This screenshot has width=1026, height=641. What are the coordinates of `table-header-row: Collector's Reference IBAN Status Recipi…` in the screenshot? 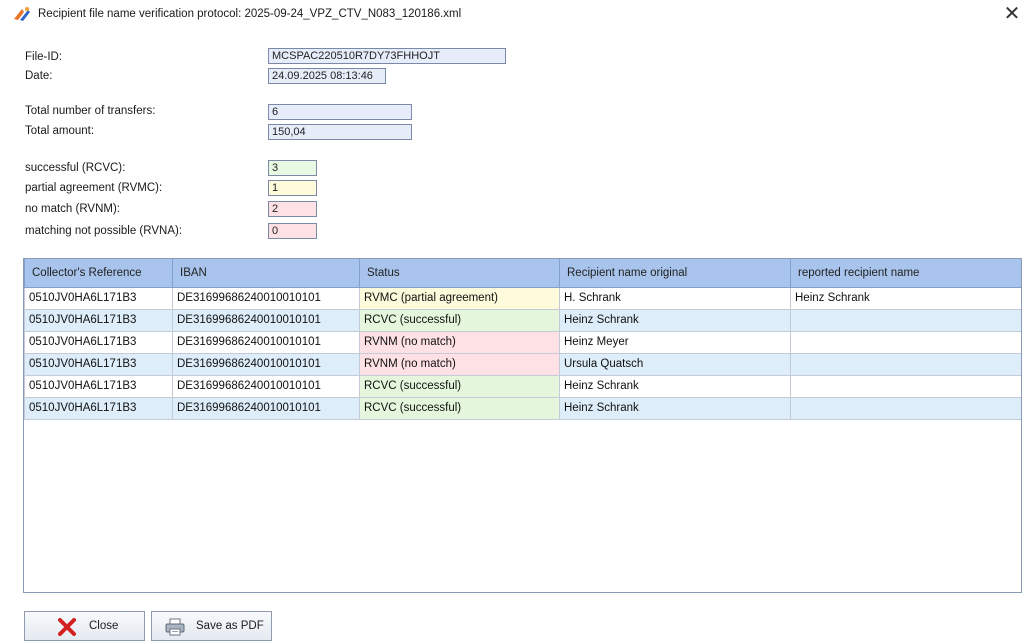 It's located at (522, 273).